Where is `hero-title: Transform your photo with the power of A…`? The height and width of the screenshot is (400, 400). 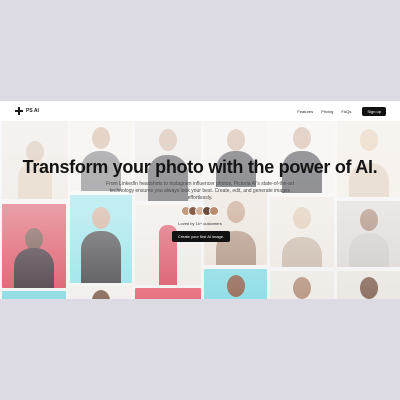 hero-title: Transform your photo with the power of A… is located at coordinates (200, 167).